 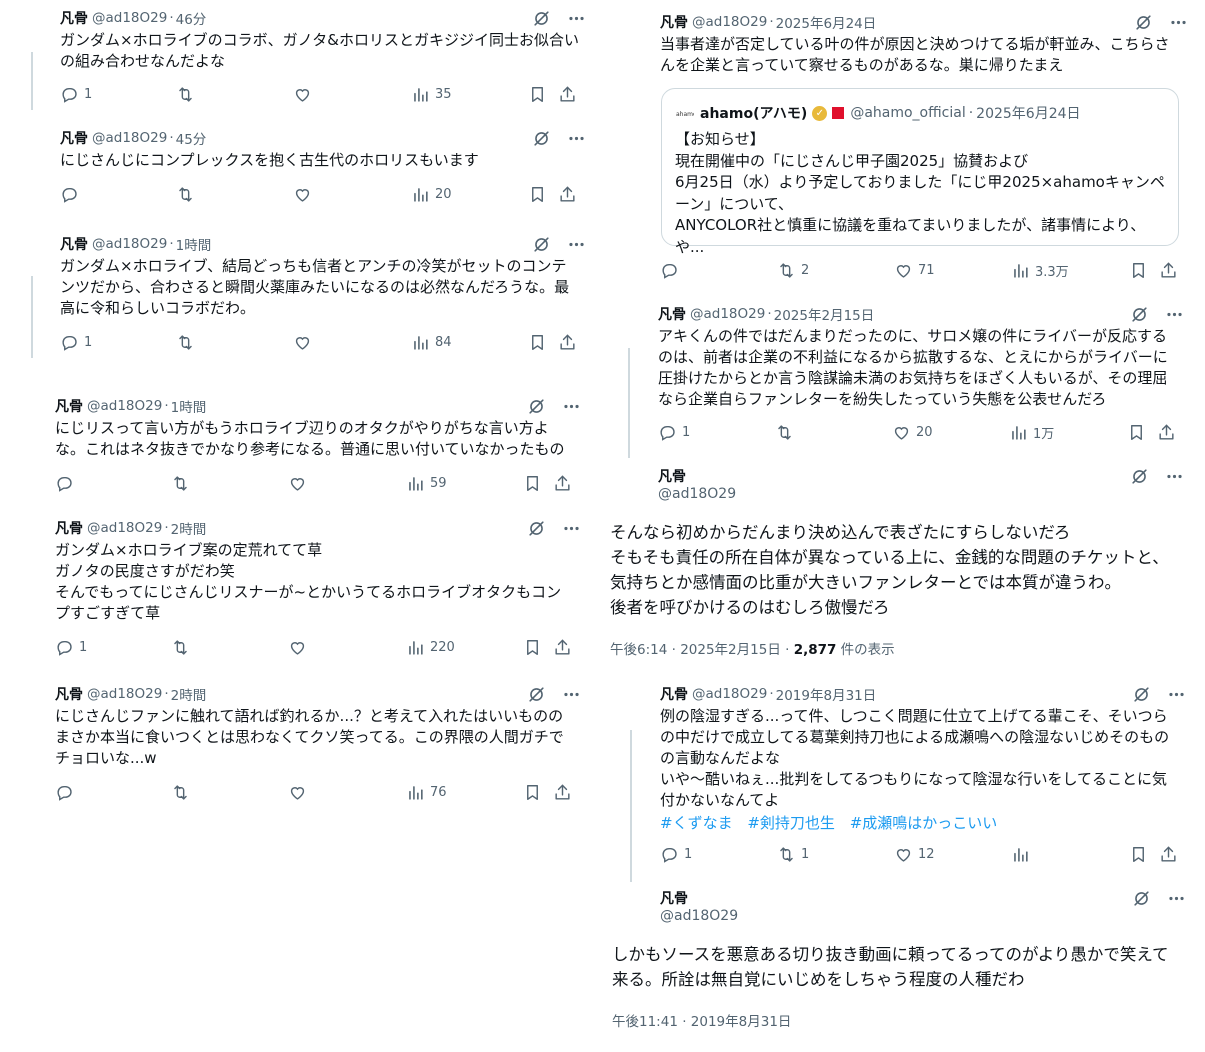 What do you see at coordinates (702, 650) in the screenshot?
I see `timestamp-text: 午後6:14 · 2025年2月15日 ·` at bounding box center [702, 650].